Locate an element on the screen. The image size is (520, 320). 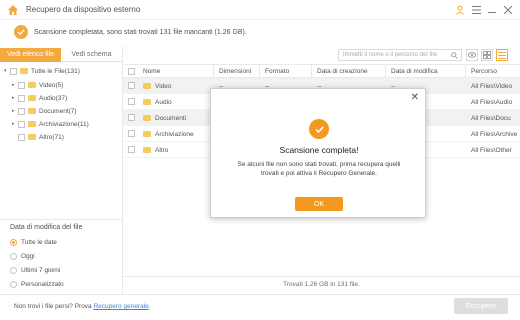
ok-button: OK is located at coordinates (319, 204).